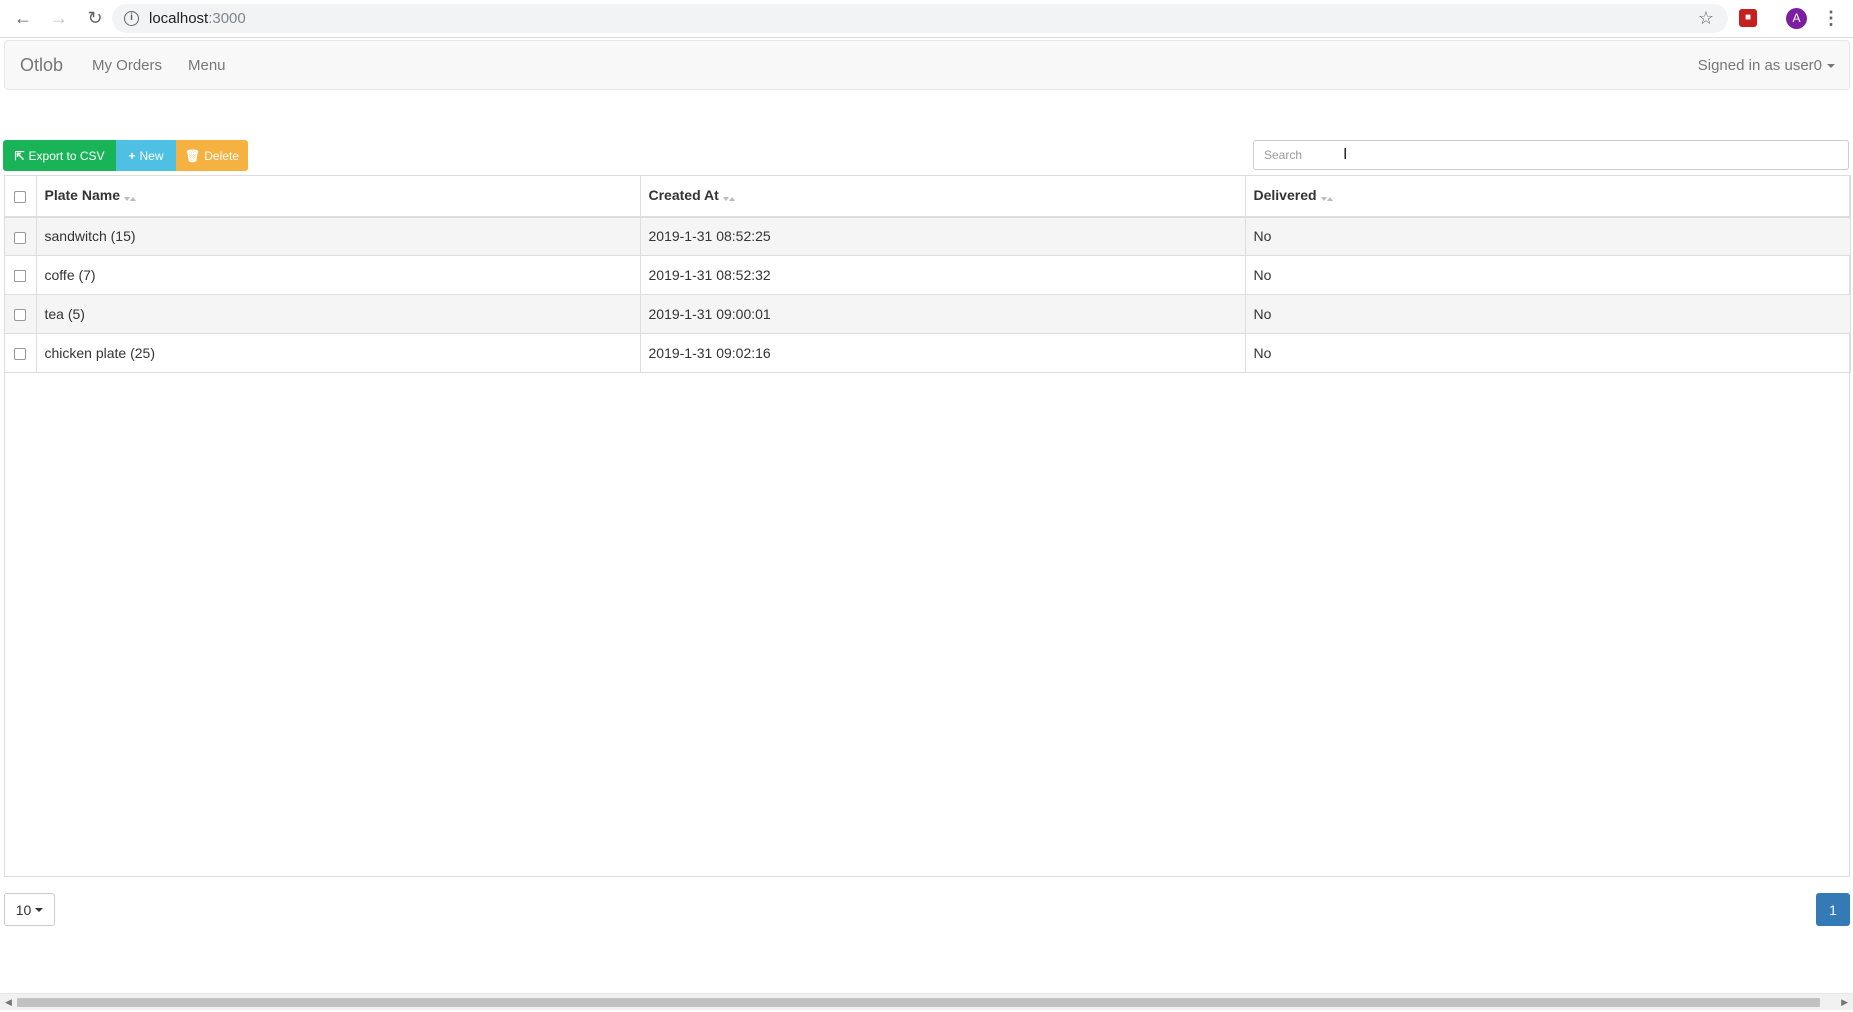 The height and width of the screenshot is (1012, 1853). Describe the element at coordinates (1833, 909) in the screenshot. I see `page-1-button: 1` at that location.